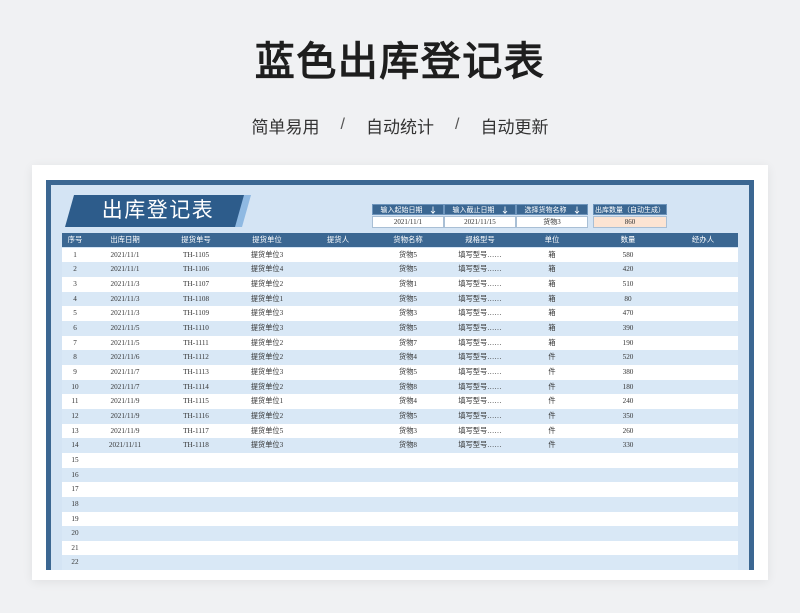  Describe the element at coordinates (125, 372) in the screenshot. I see `cell-date: 2021/11/7` at that location.